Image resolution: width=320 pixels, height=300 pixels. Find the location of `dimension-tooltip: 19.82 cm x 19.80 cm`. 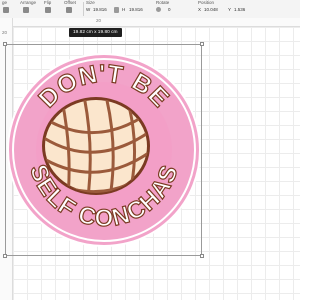

dimension-tooltip: 19.82 cm x 19.80 cm is located at coordinates (95, 32).